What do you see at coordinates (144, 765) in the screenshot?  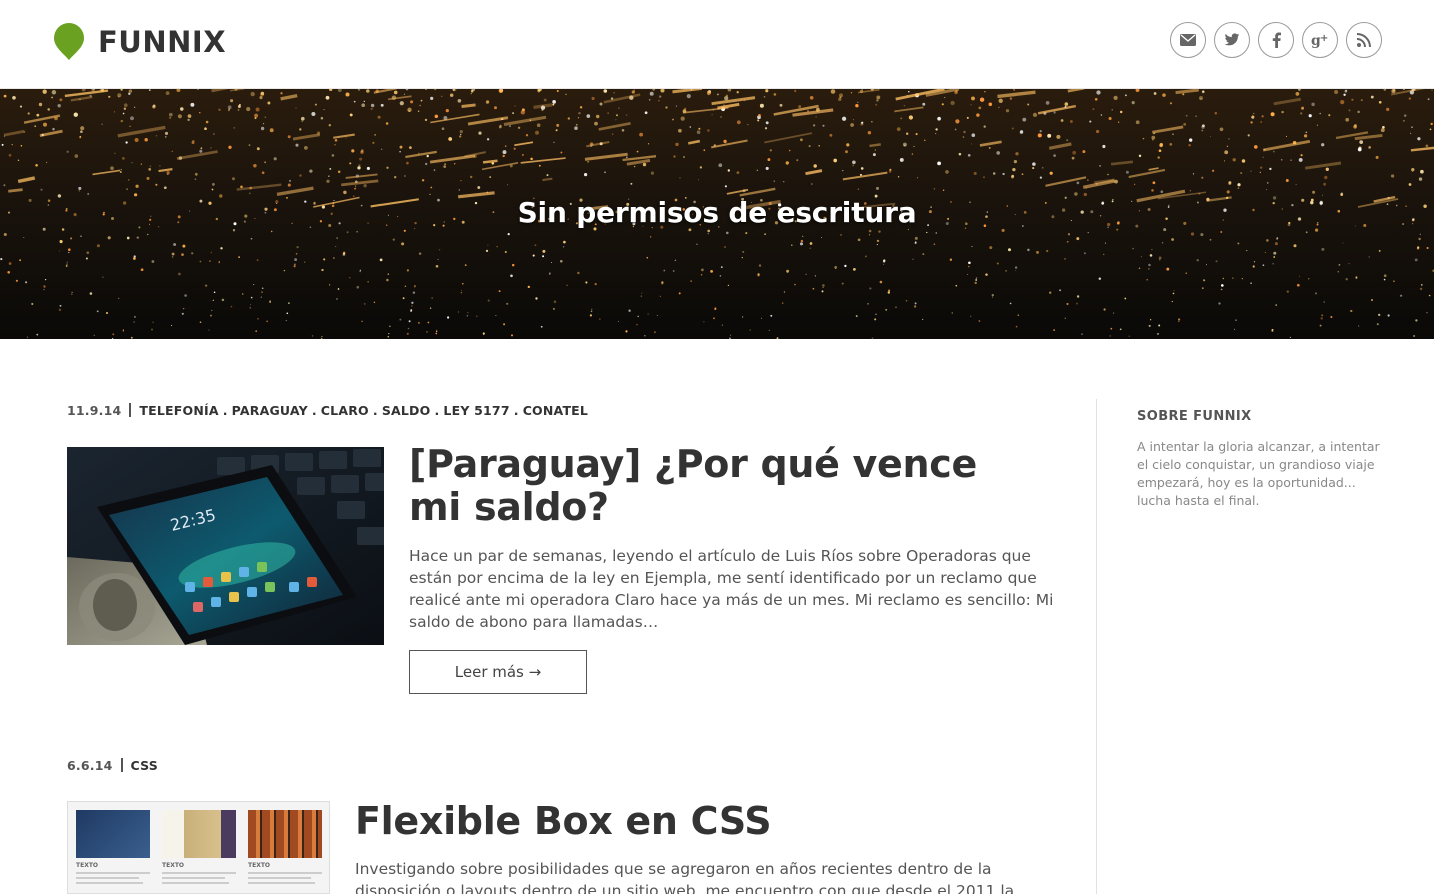 I see `category-link: CSS` at bounding box center [144, 765].